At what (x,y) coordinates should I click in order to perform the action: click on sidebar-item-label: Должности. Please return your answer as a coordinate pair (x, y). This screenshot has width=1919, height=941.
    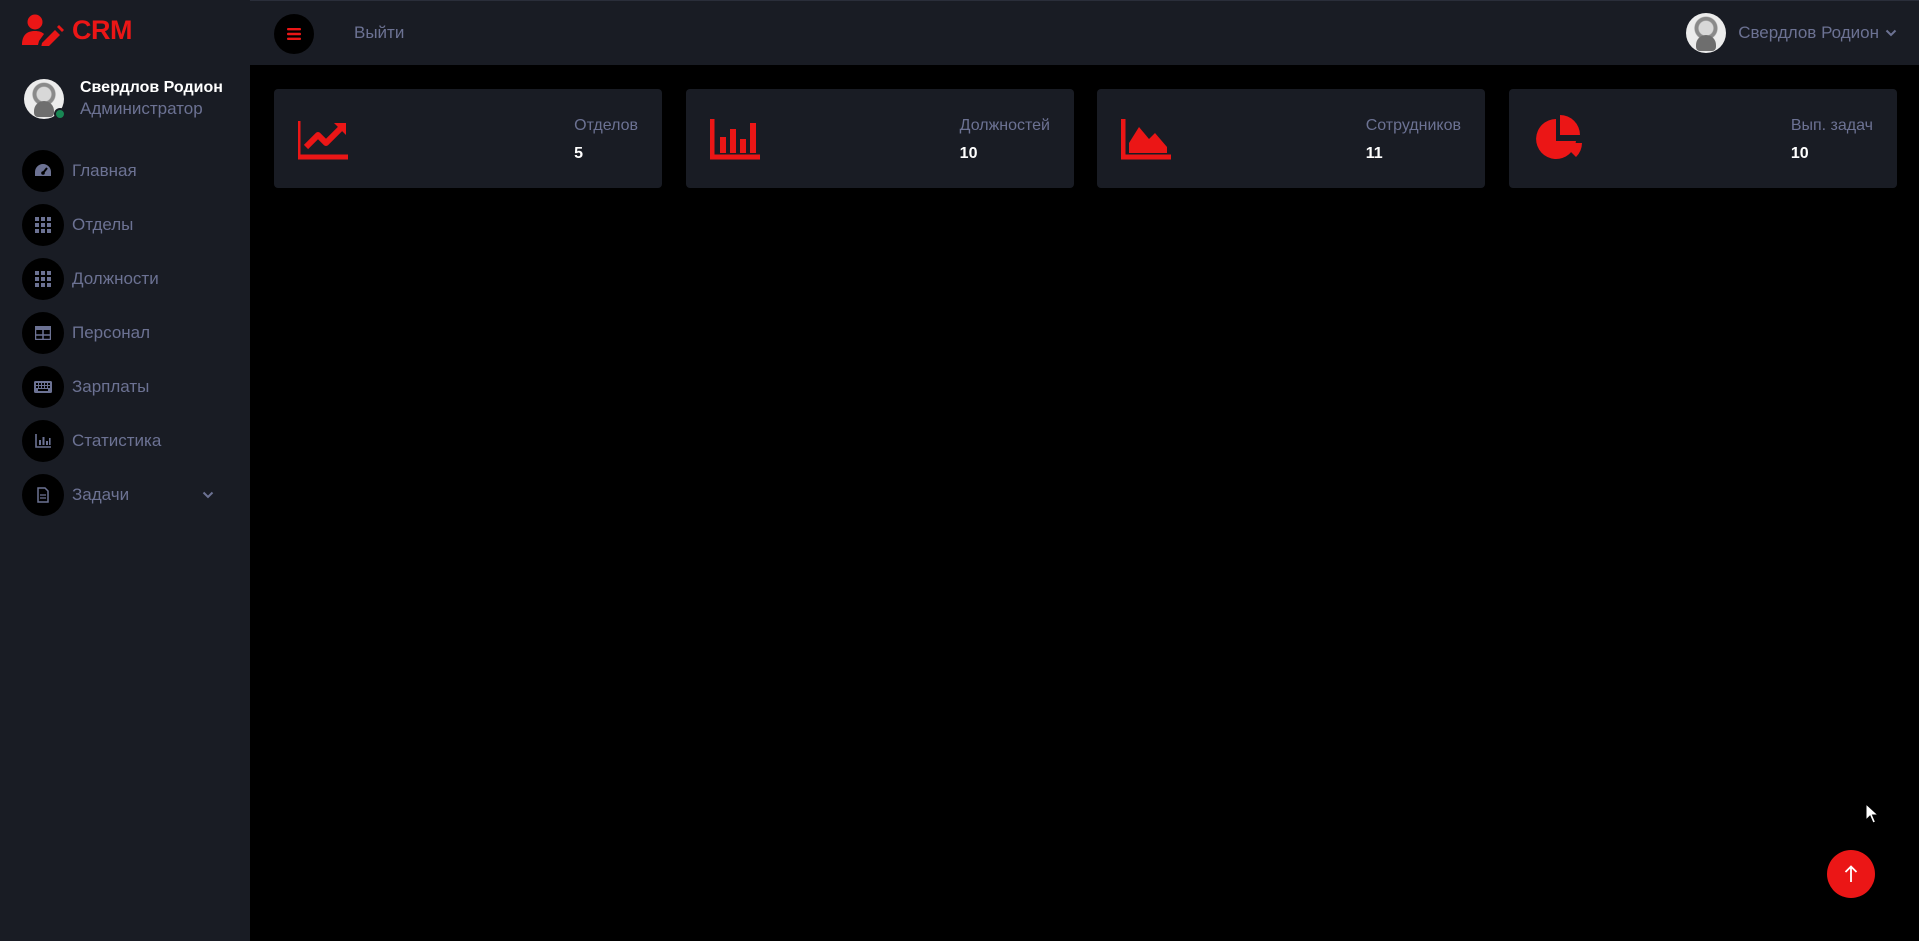
    Looking at the image, I should click on (115, 278).